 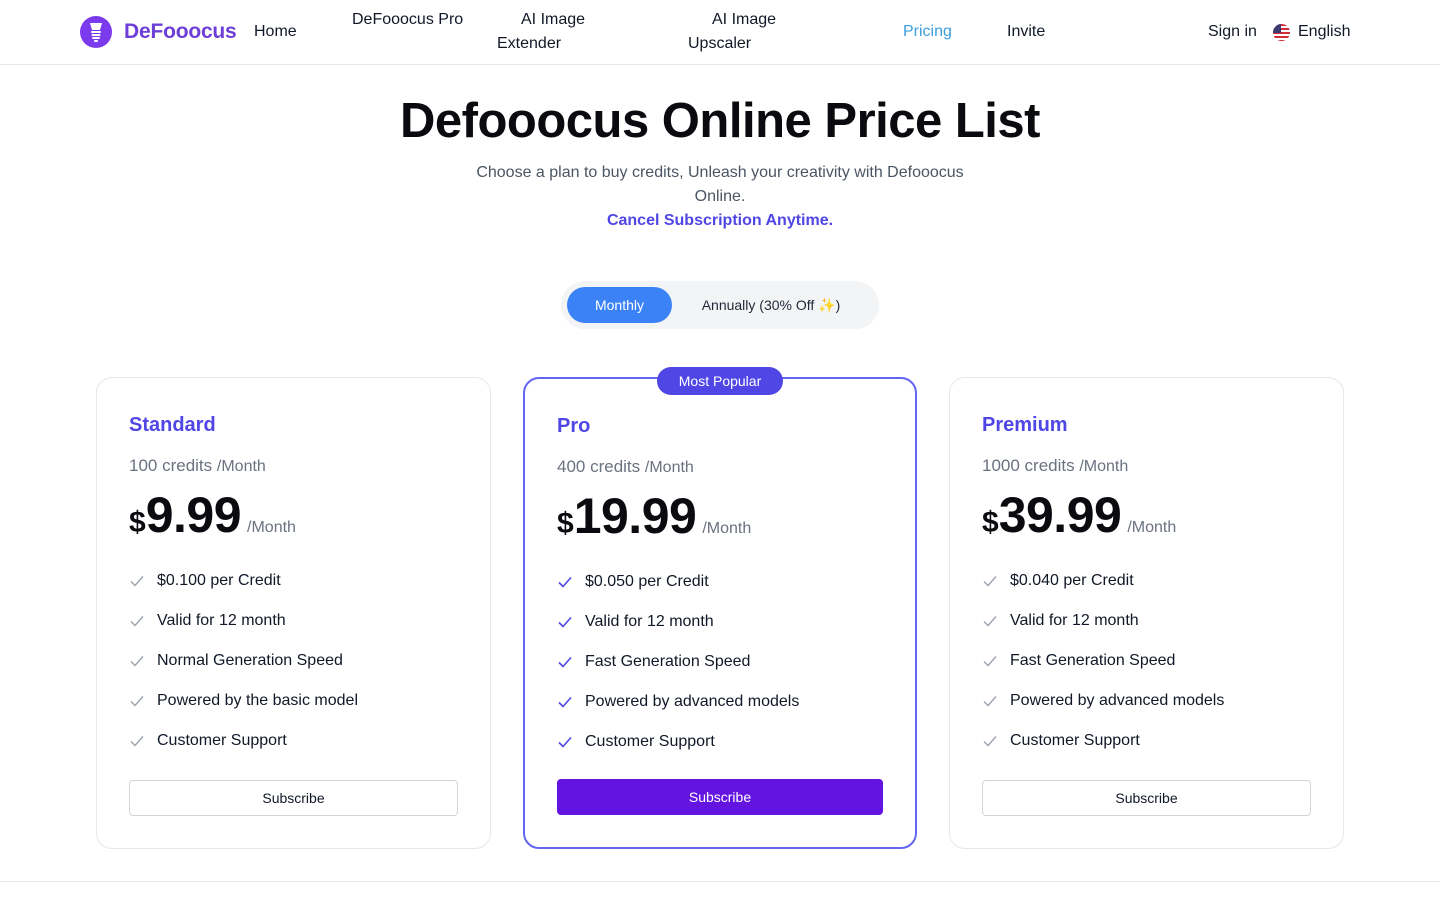 I want to click on subscribe-button-standard: Subscribe, so click(x=293, y=798).